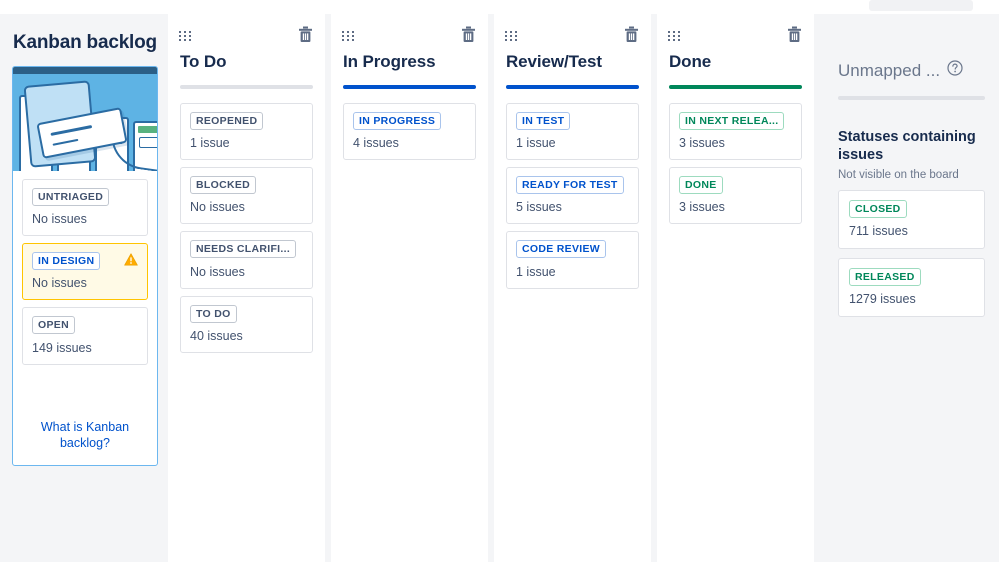  Describe the element at coordinates (246, 51) in the screenshot. I see `column-header: To Do` at that location.